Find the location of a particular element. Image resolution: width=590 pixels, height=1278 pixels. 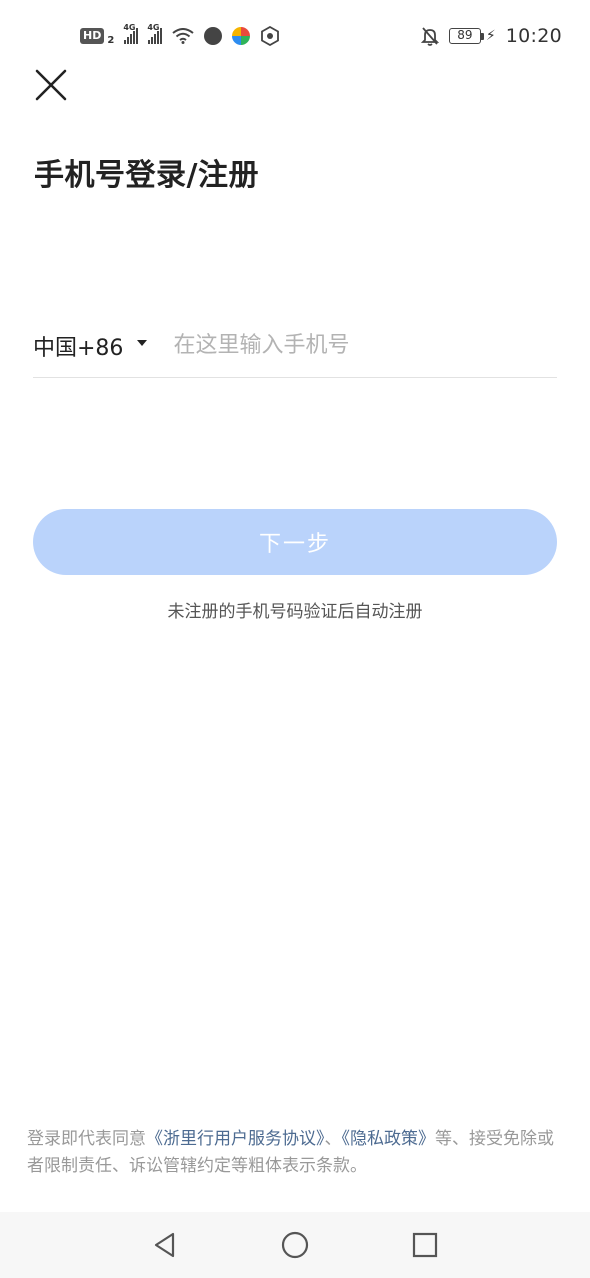

phone-input-row: 中国+86 is located at coordinates (295, 346).